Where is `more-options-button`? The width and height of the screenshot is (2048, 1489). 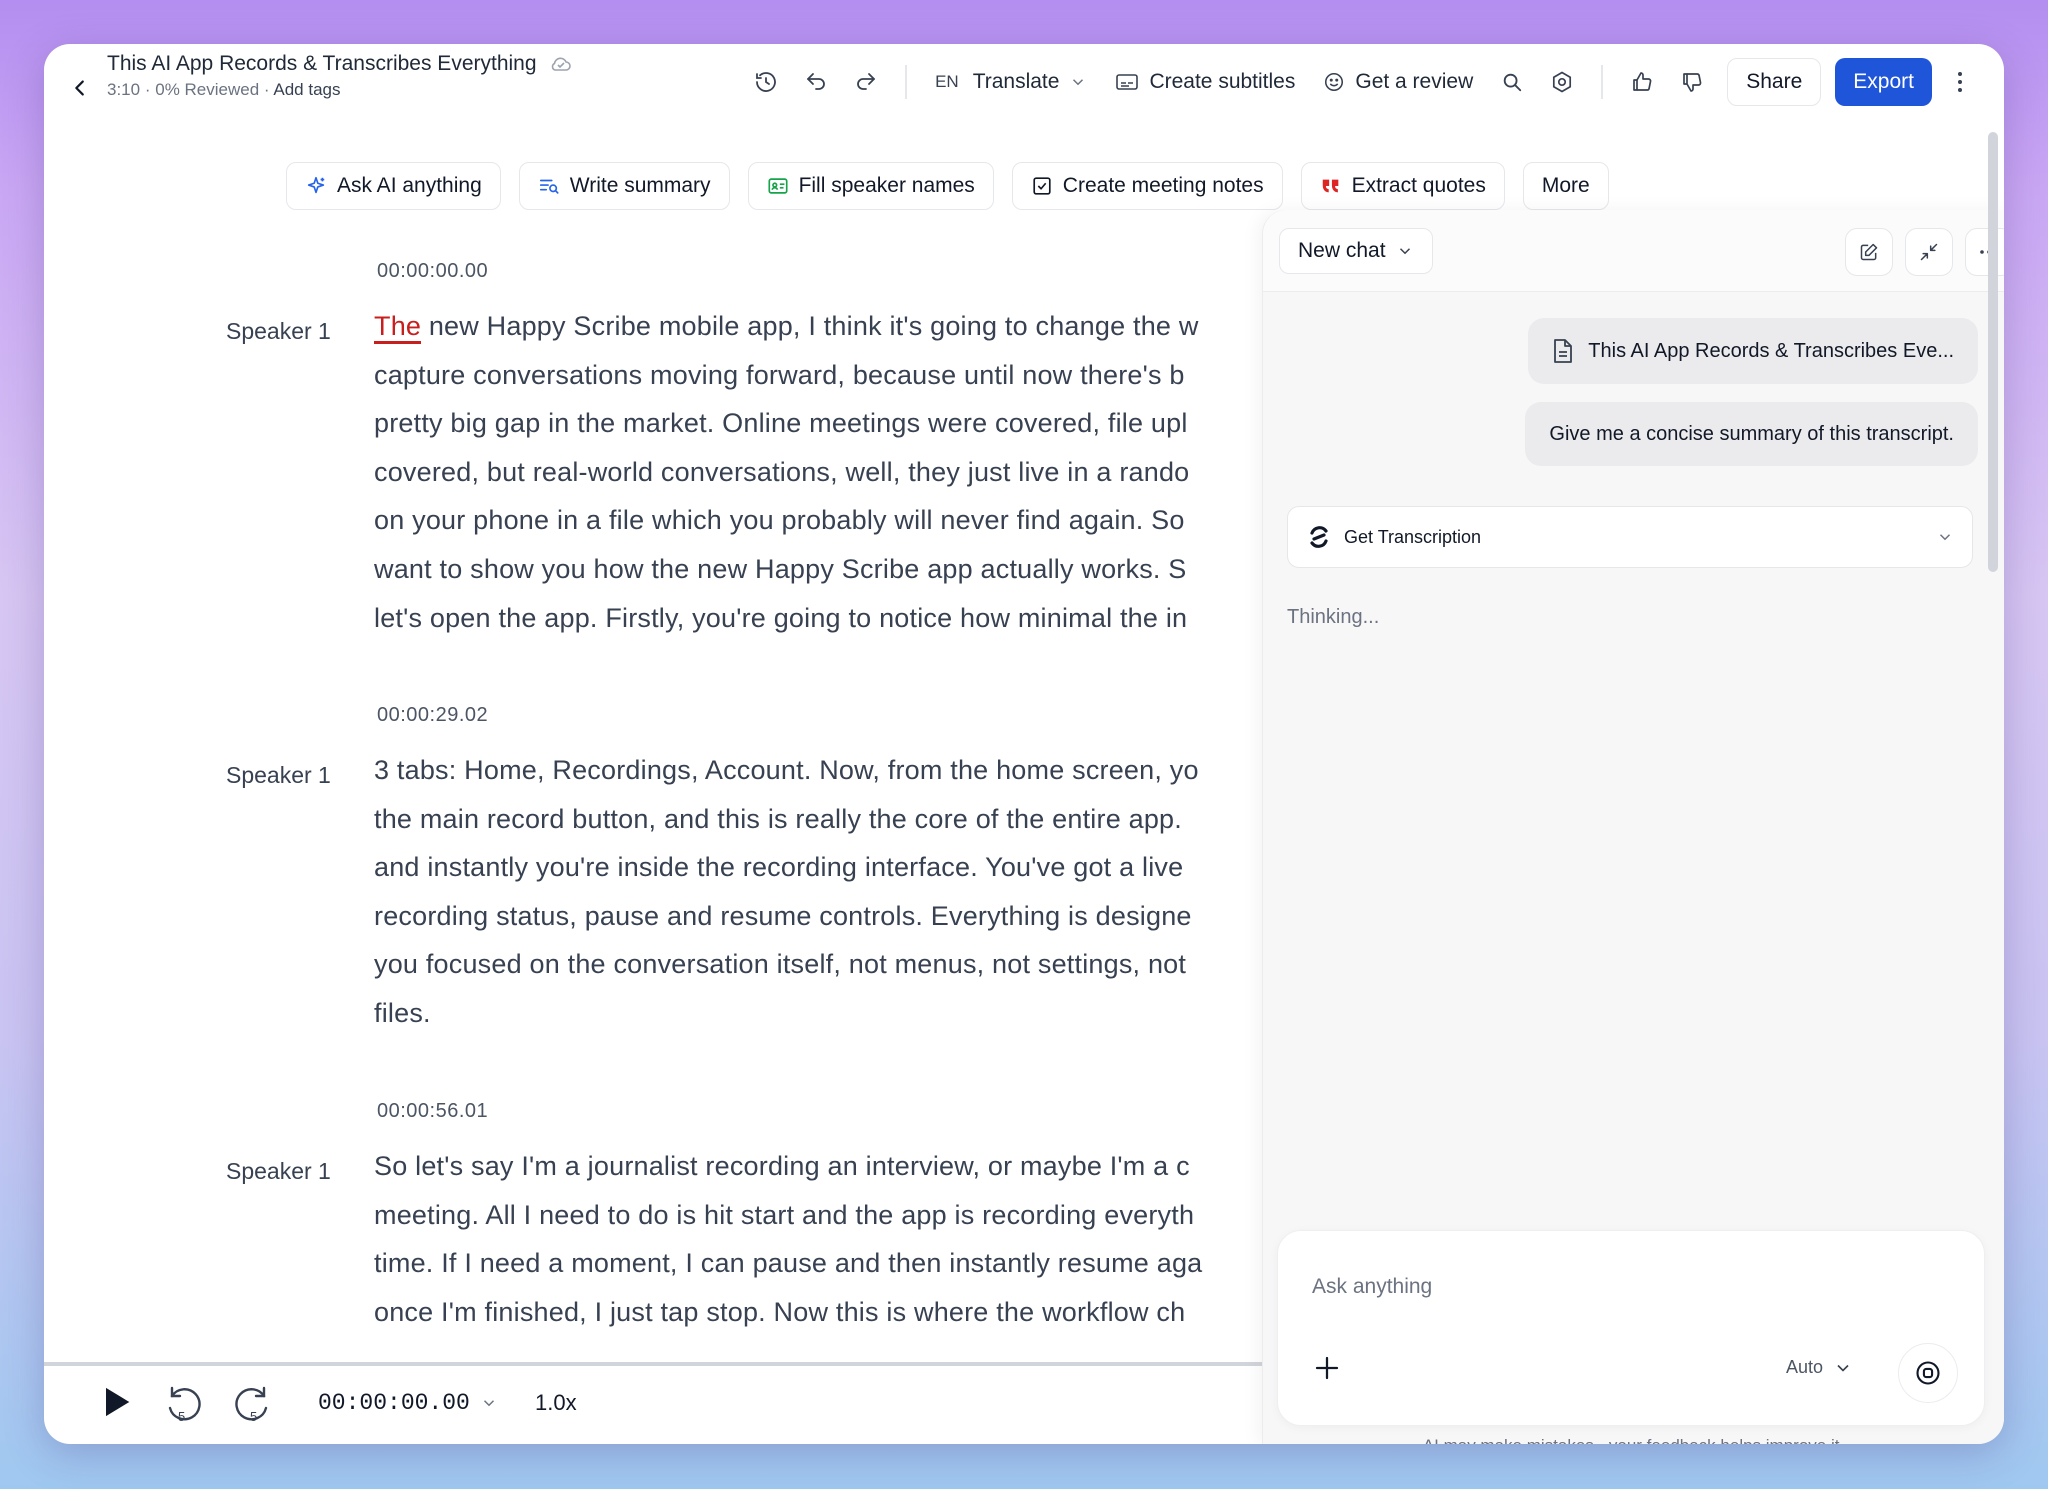 more-options-button is located at coordinates (1960, 82).